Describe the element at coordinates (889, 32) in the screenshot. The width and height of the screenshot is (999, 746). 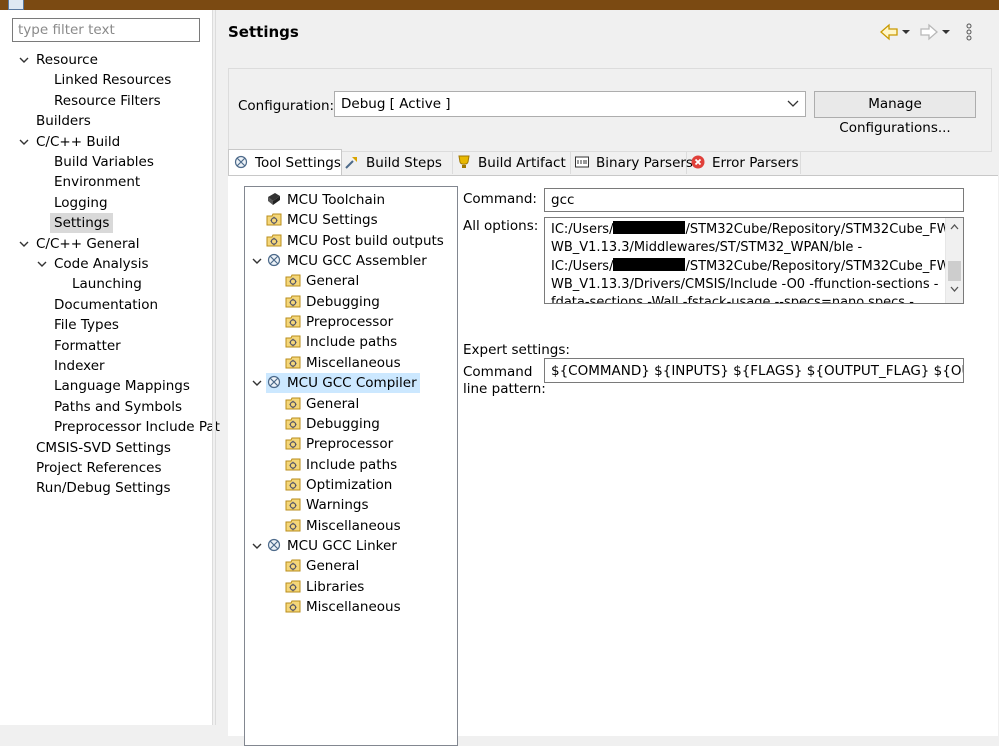
I see `back-arrow-icon` at that location.